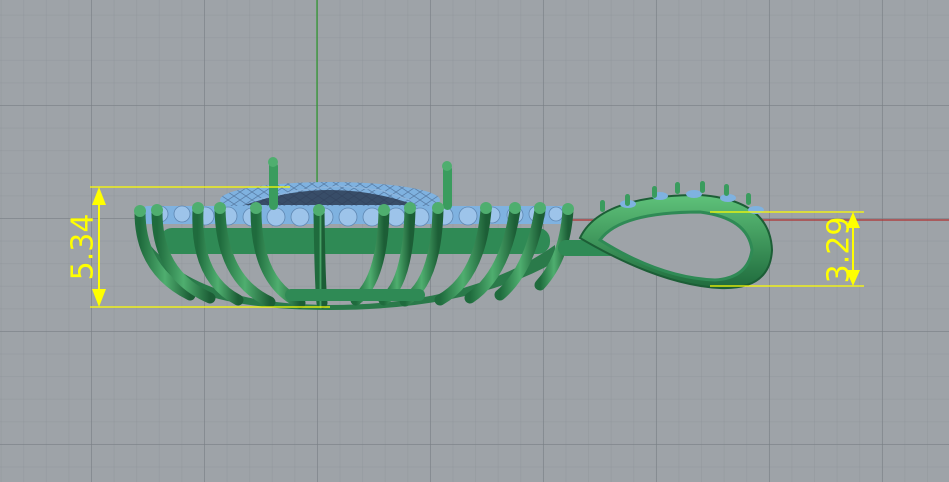  Describe the element at coordinates (676, 235) in the screenshot. I see `bail-loop` at that location.